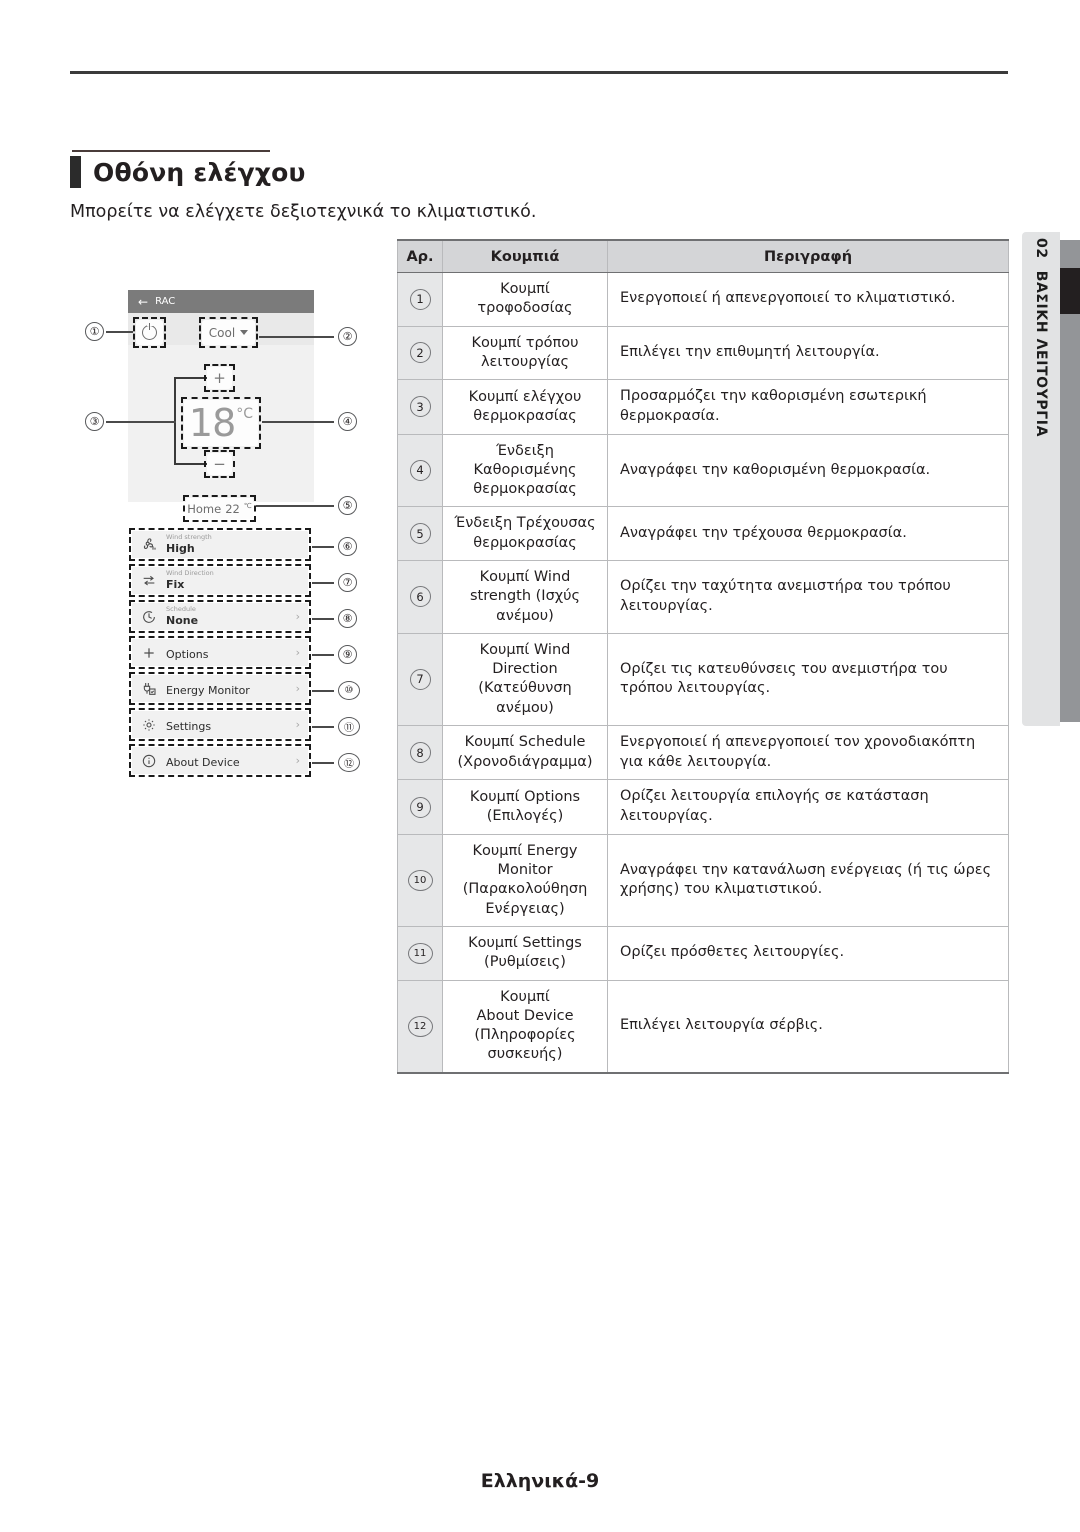  I want to click on callout-4: ④, so click(347, 421).